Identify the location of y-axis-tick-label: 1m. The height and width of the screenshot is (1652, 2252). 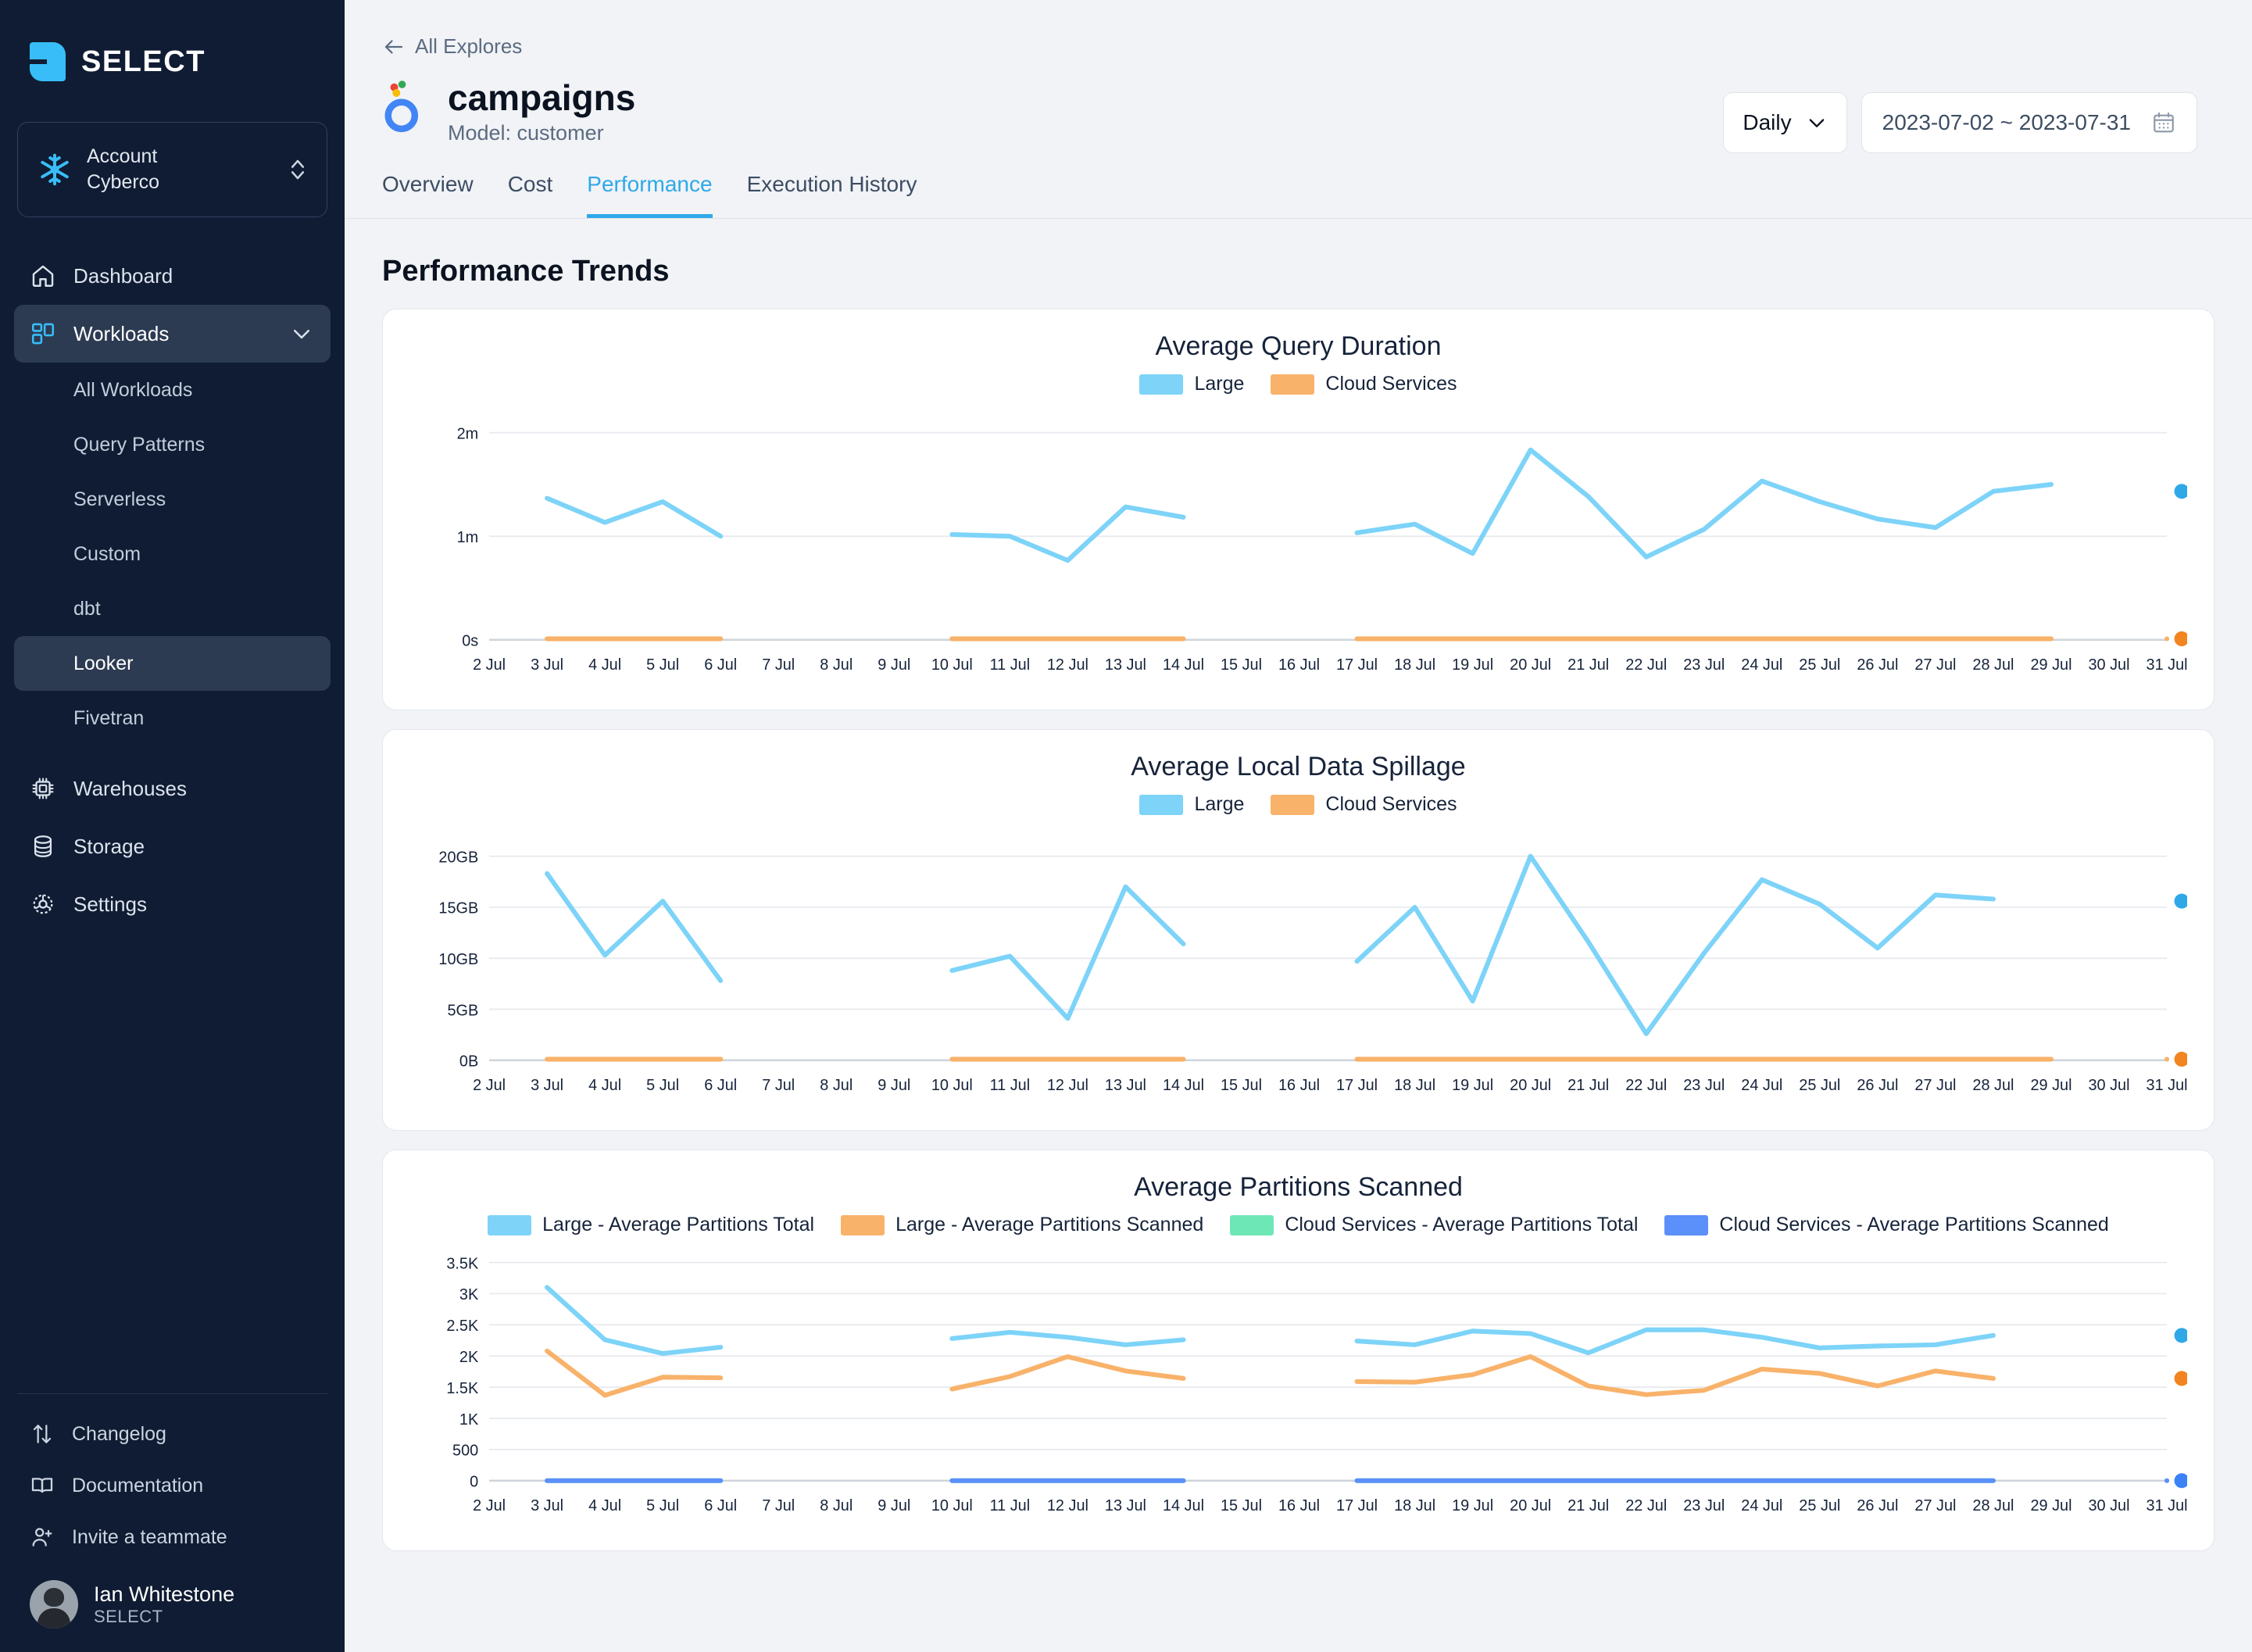
(468, 537).